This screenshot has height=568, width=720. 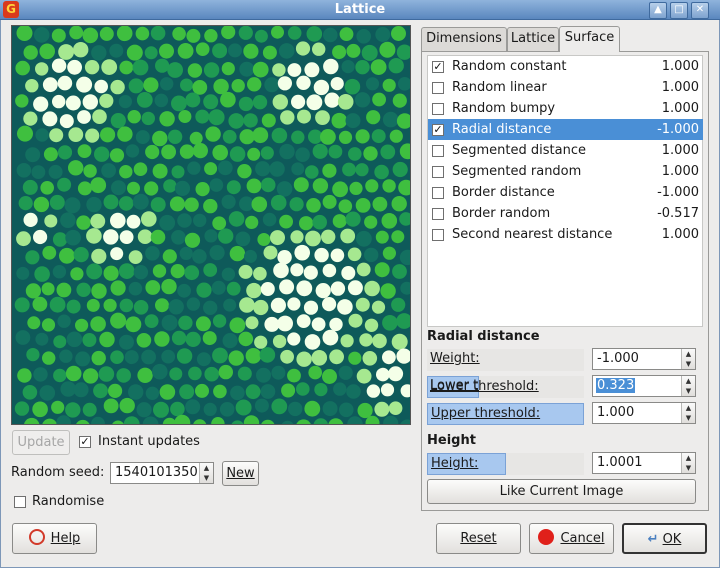 I want to click on upper-threshold-input: 1.000 ▲ ▼, so click(x=644, y=413).